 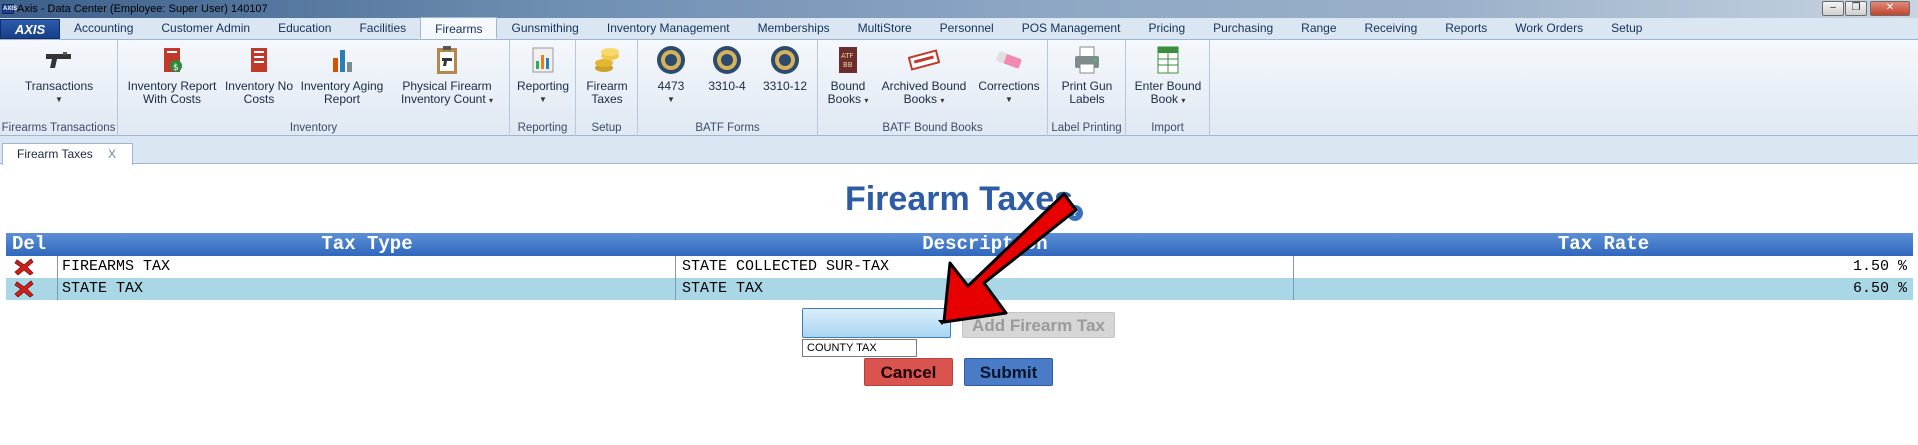 I want to click on document-tab-strip: Firearm Taxes X, so click(x=959, y=150).